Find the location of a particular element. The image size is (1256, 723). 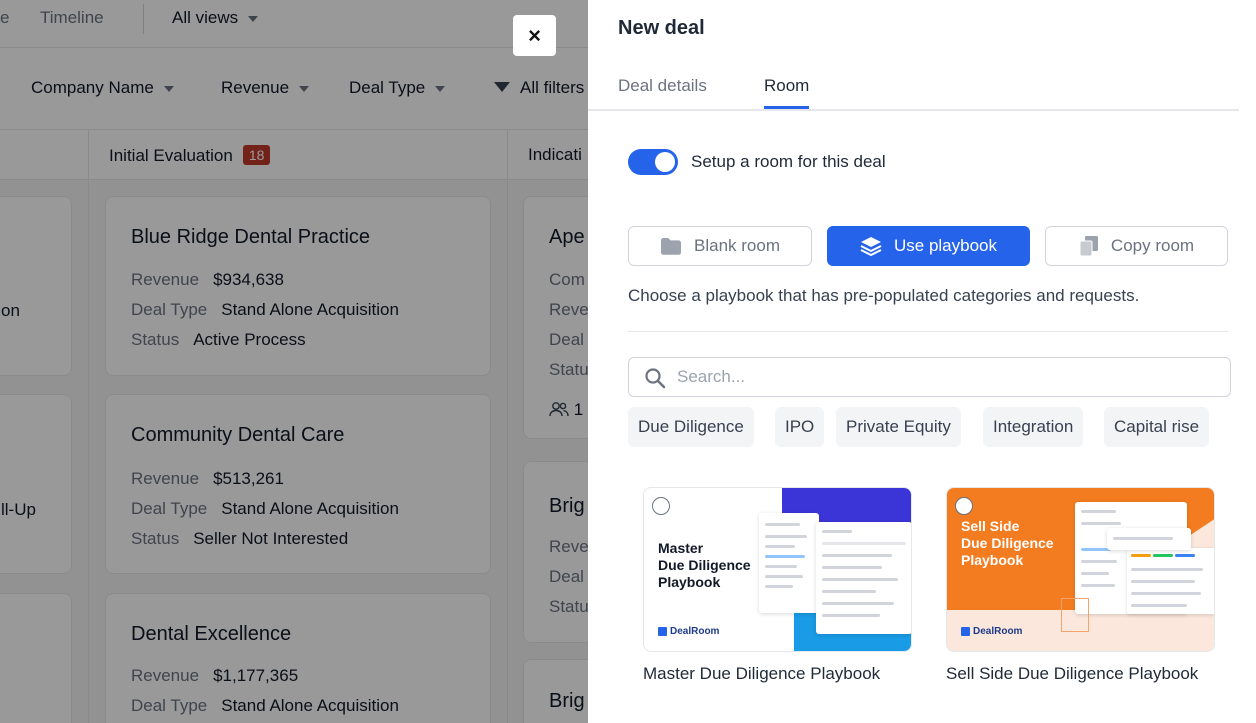

chip-private-equity: Private Equity is located at coordinates (898, 427).